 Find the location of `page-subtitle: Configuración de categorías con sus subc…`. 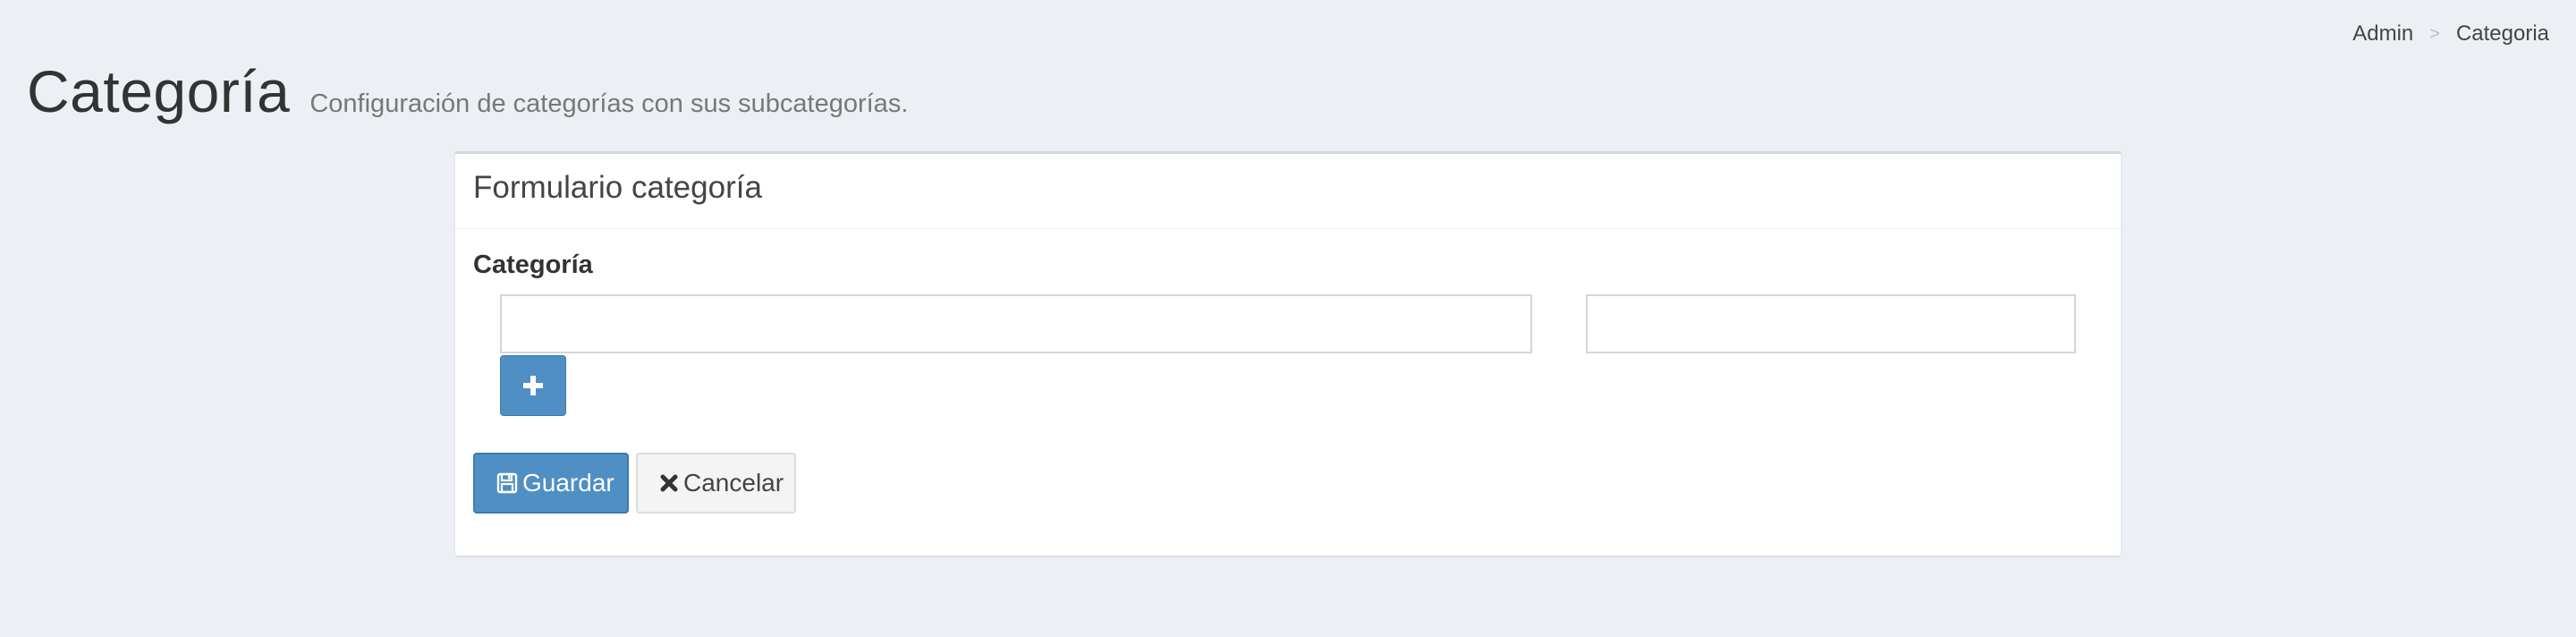

page-subtitle: Configuración de categorías con sus subc… is located at coordinates (609, 103).